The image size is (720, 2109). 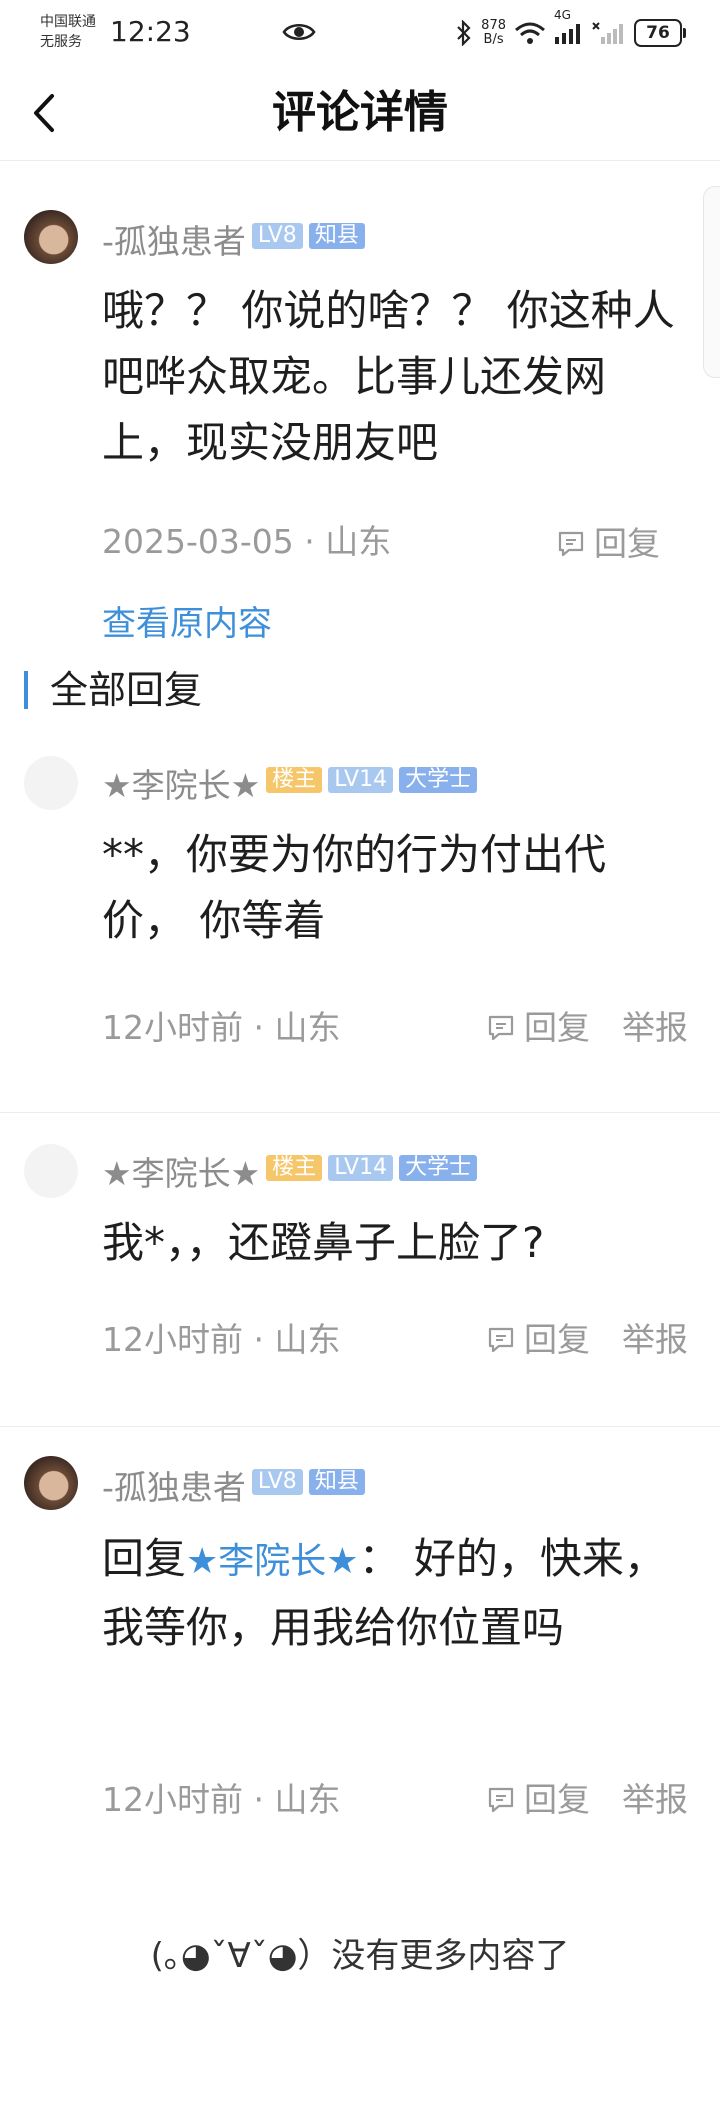 I want to click on comment-location: 山东, so click(x=358, y=541).